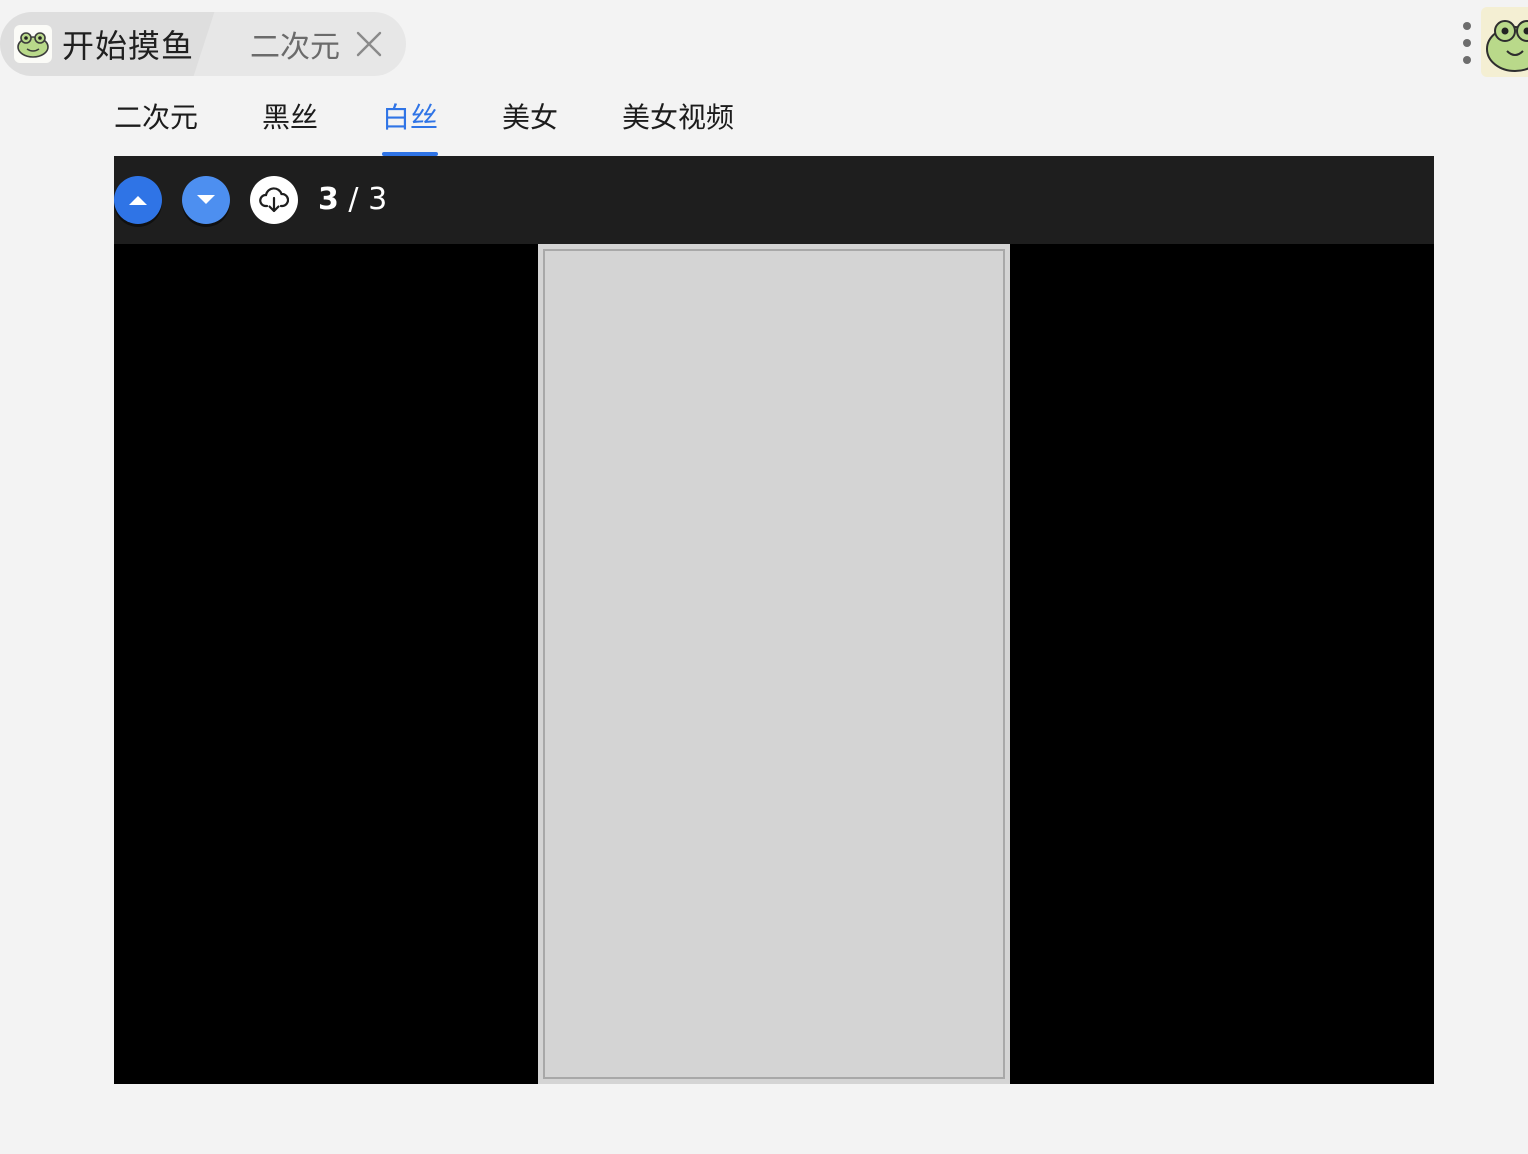  Describe the element at coordinates (410, 126) in the screenshot. I see `category-tab-baisi: 白丝` at that location.